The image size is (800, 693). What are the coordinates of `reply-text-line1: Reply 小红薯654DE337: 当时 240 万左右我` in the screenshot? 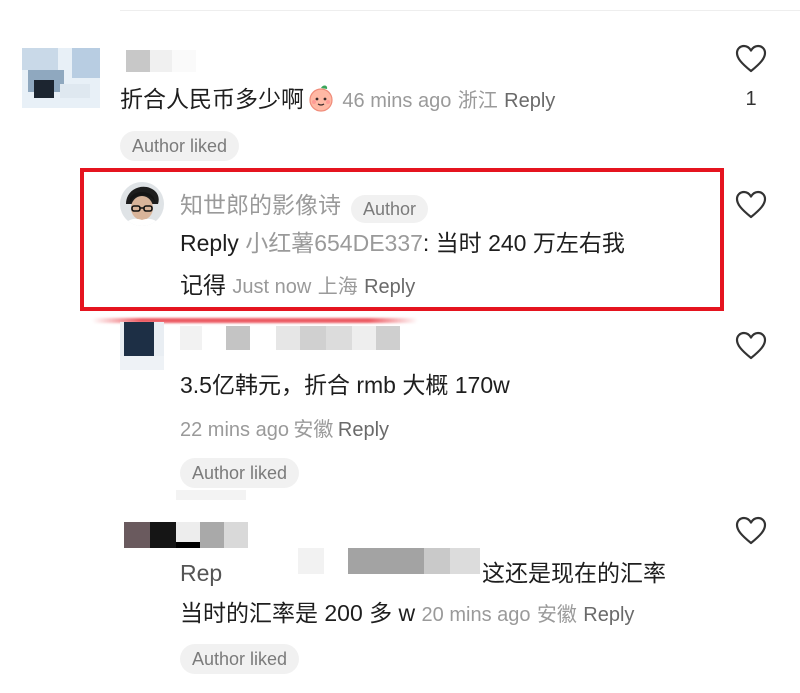 It's located at (402, 243).